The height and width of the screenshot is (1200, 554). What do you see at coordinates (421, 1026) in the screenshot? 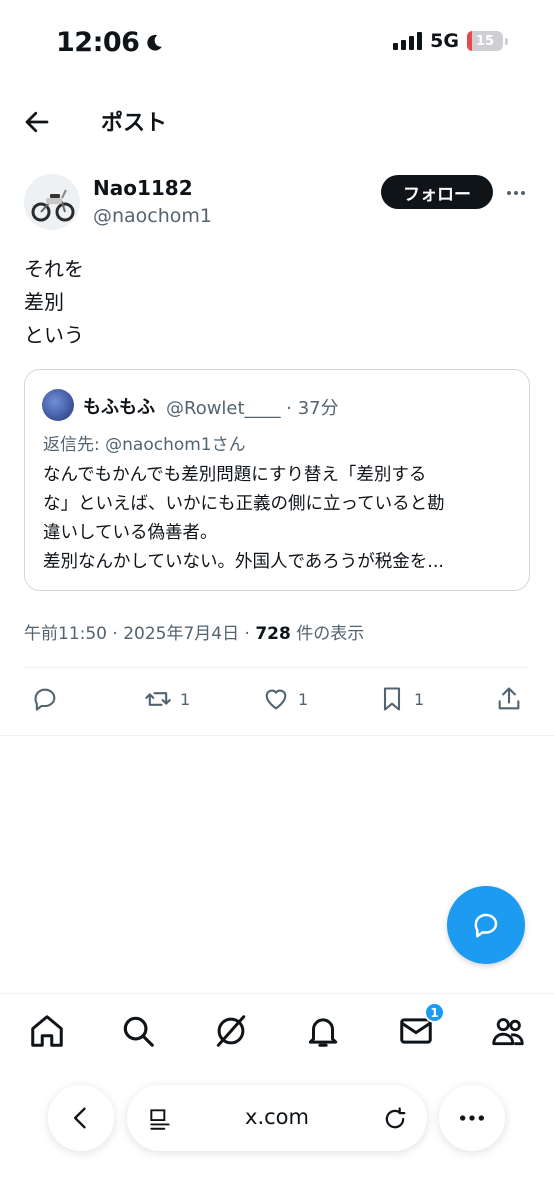
I see `nav-messages: 1` at bounding box center [421, 1026].